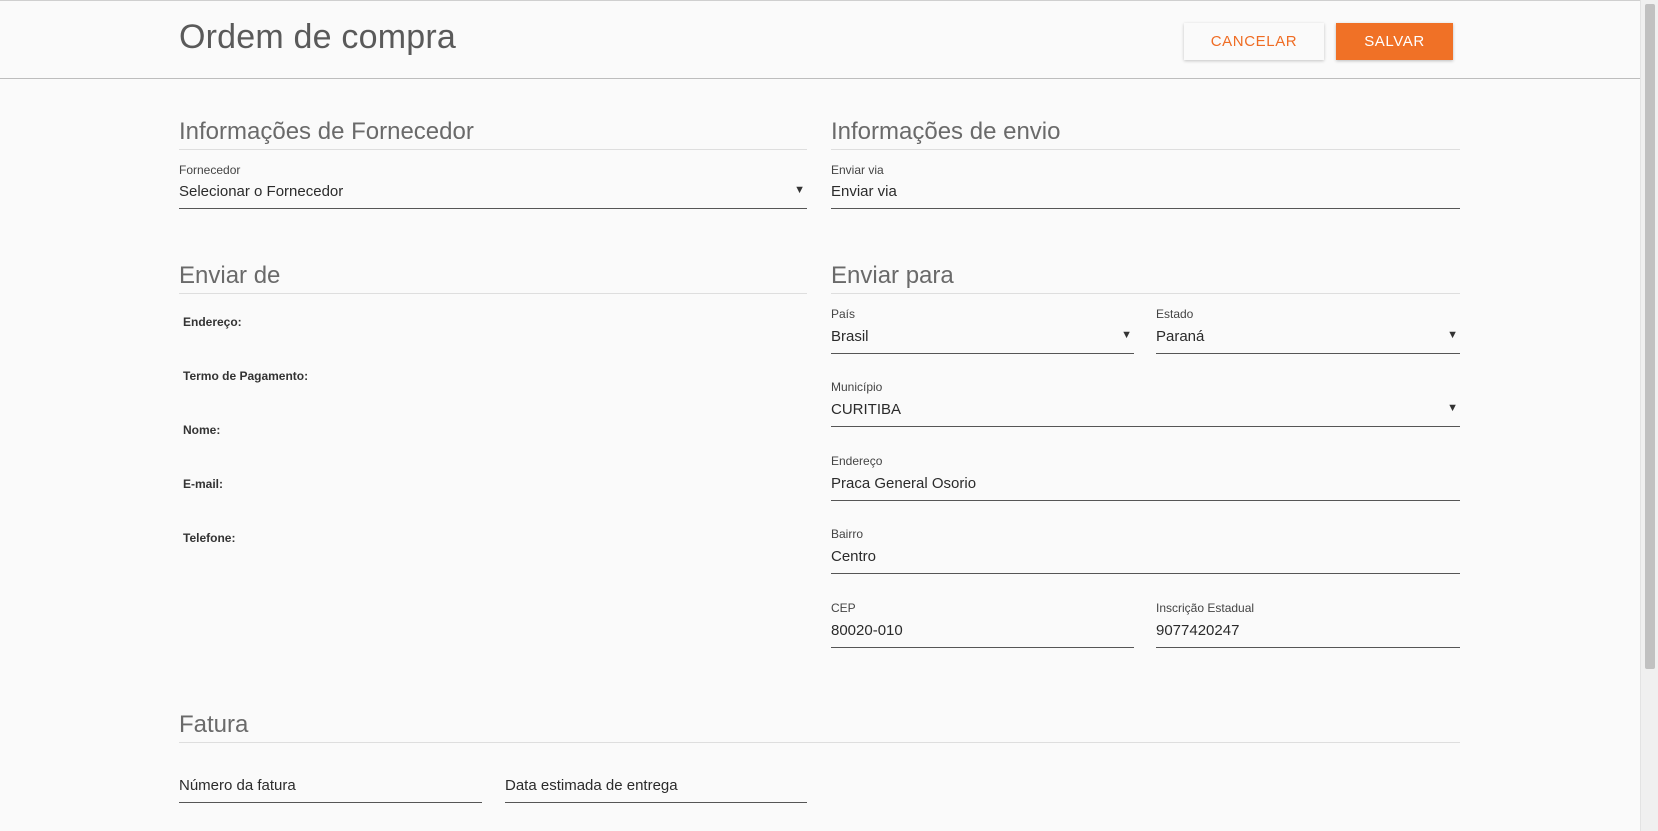 This screenshot has width=1658, height=831. I want to click on ship-from-title: Enviar de, so click(493, 278).